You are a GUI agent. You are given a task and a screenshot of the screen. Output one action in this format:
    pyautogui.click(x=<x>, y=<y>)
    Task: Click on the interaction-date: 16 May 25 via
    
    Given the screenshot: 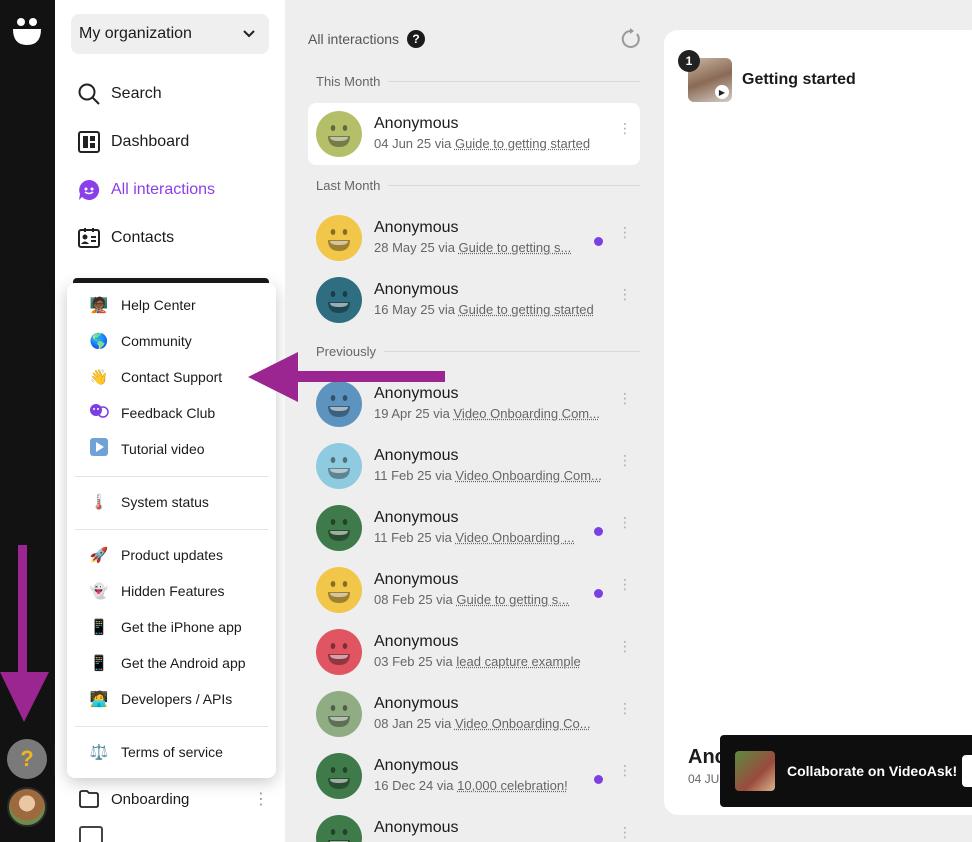 What is the action you would take?
    pyautogui.click(x=416, y=309)
    